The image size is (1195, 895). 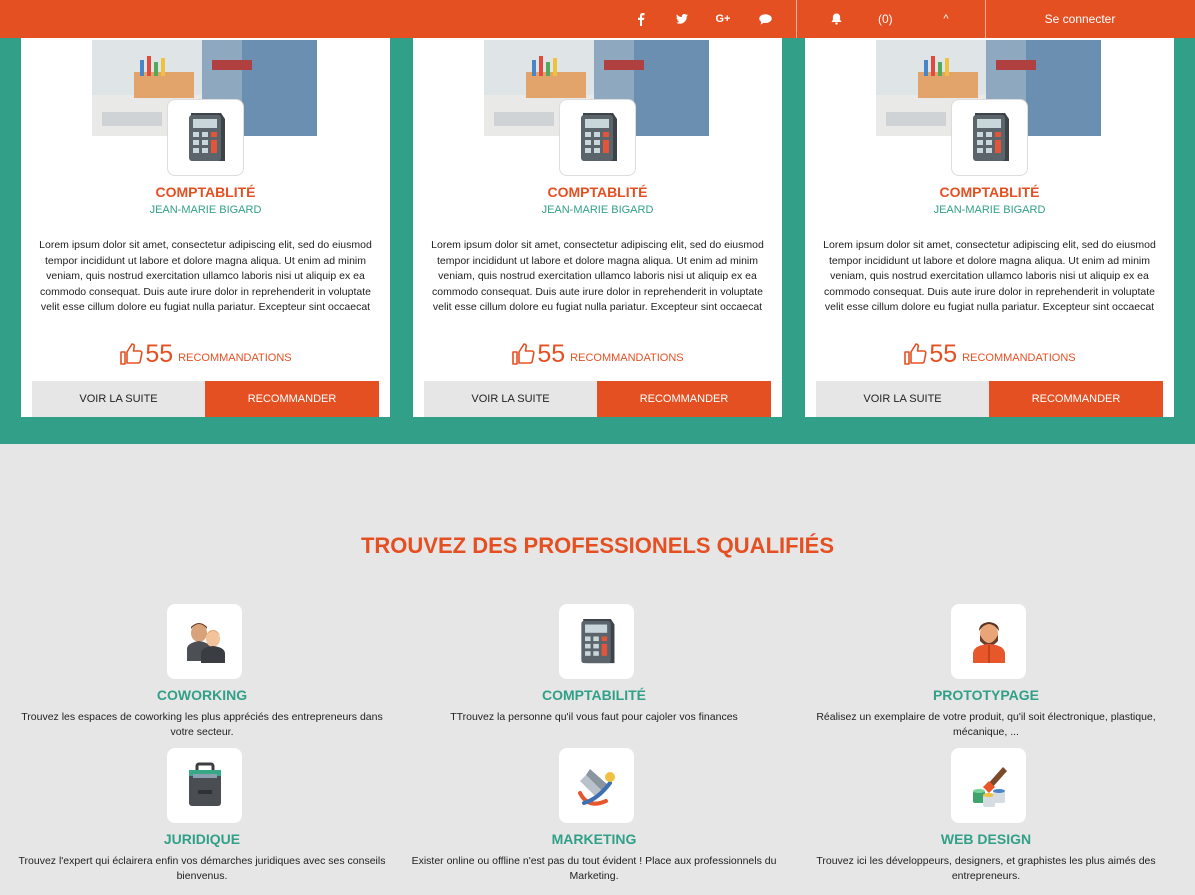 I want to click on twitter-icon, so click(x=682, y=19).